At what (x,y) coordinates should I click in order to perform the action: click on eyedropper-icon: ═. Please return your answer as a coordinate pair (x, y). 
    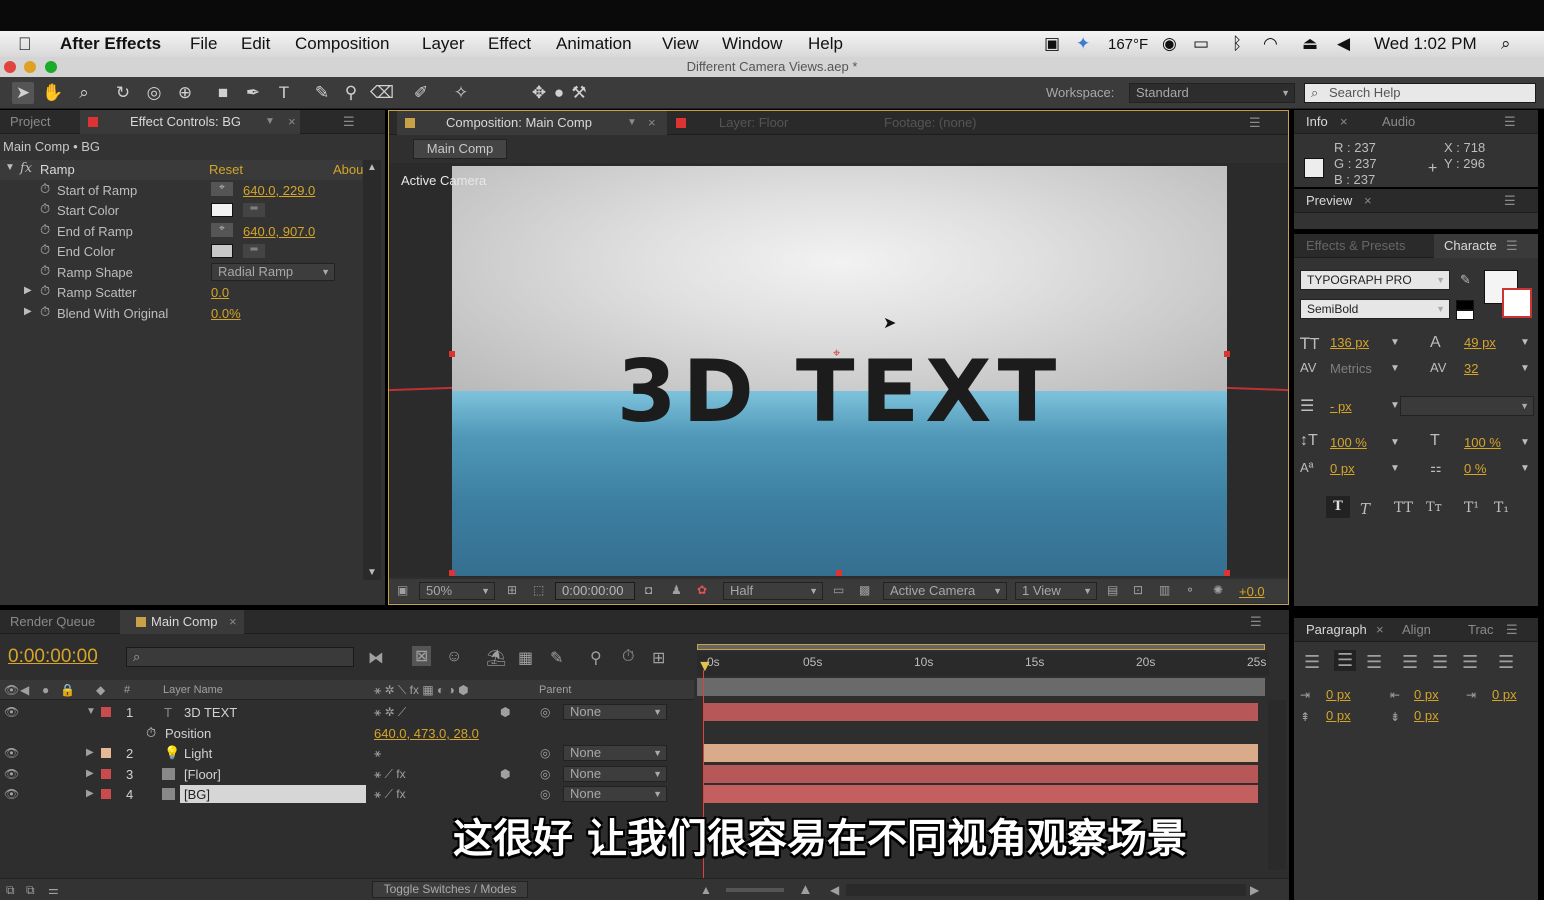
    Looking at the image, I should click on (254, 251).